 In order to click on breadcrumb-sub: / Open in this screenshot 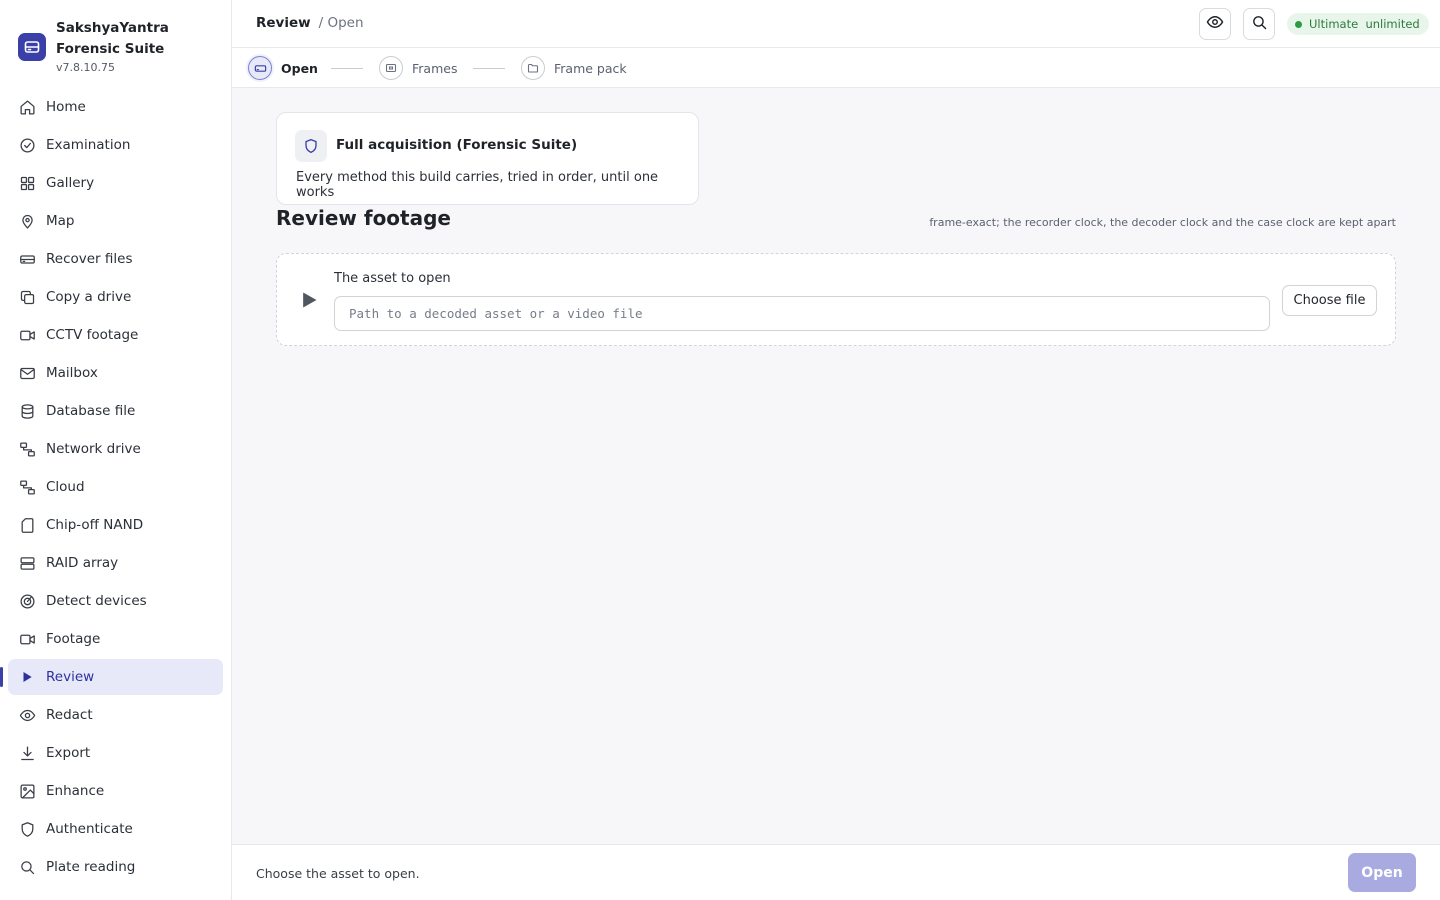, I will do `click(341, 23)`.